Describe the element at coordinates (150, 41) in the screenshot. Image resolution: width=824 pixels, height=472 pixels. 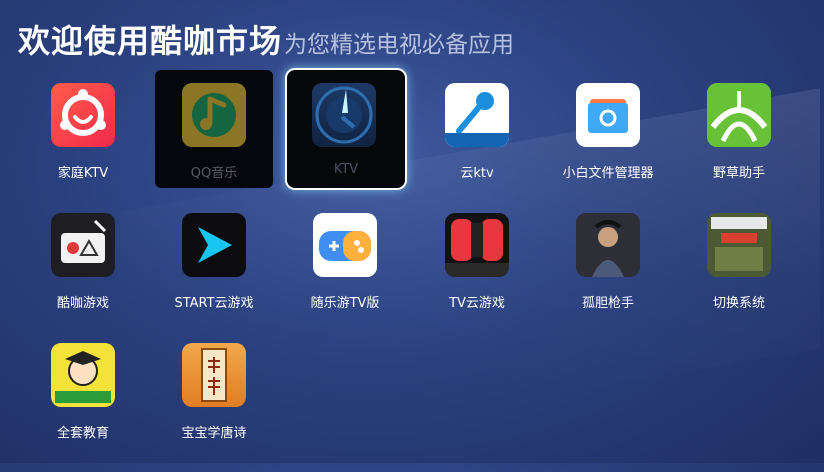
I see `page-title: 欢迎使用酷咖市场` at that location.